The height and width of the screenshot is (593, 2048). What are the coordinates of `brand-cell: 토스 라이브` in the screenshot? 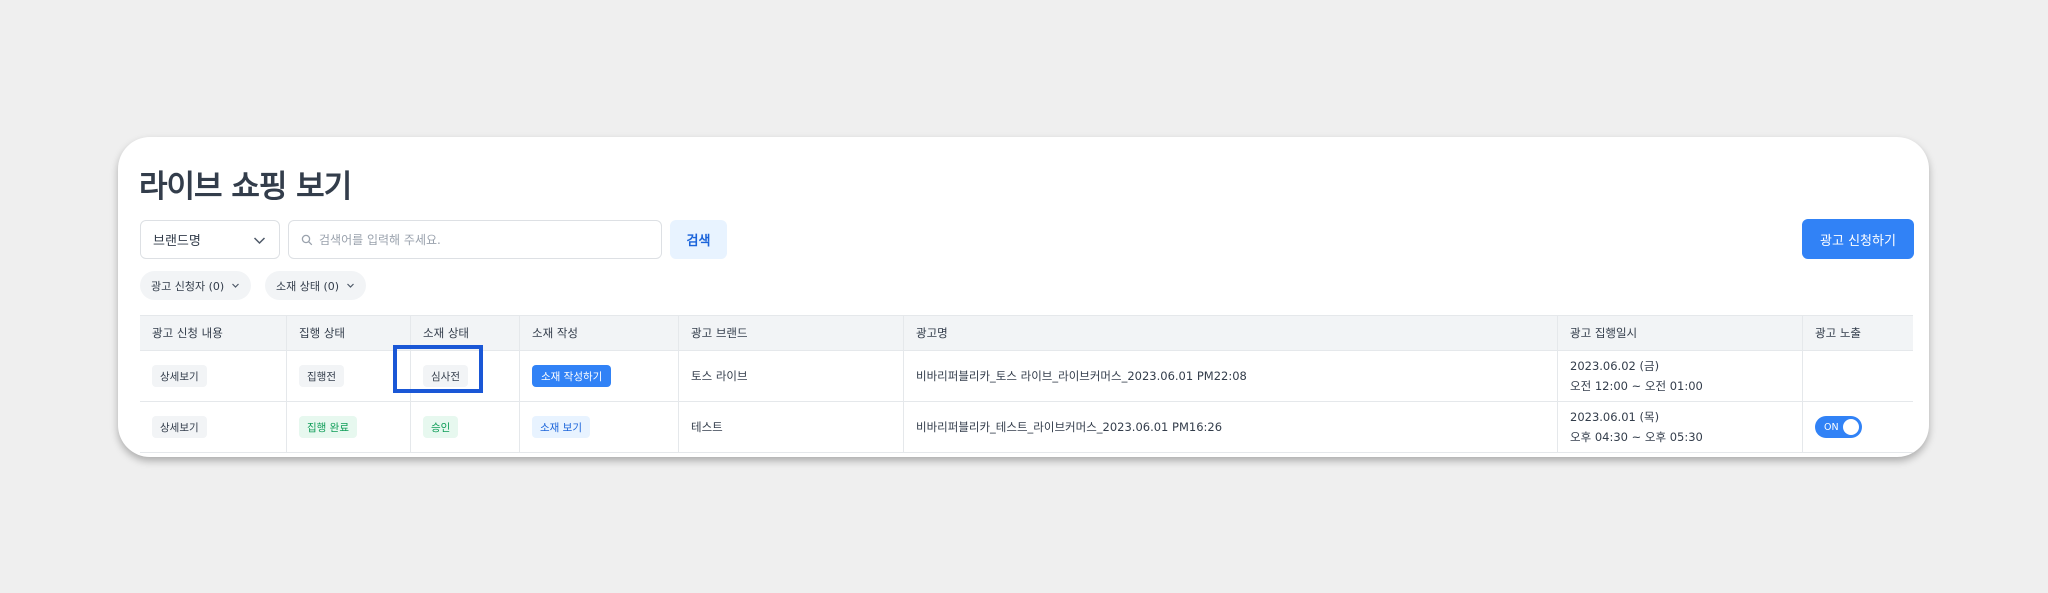 It's located at (791, 376).